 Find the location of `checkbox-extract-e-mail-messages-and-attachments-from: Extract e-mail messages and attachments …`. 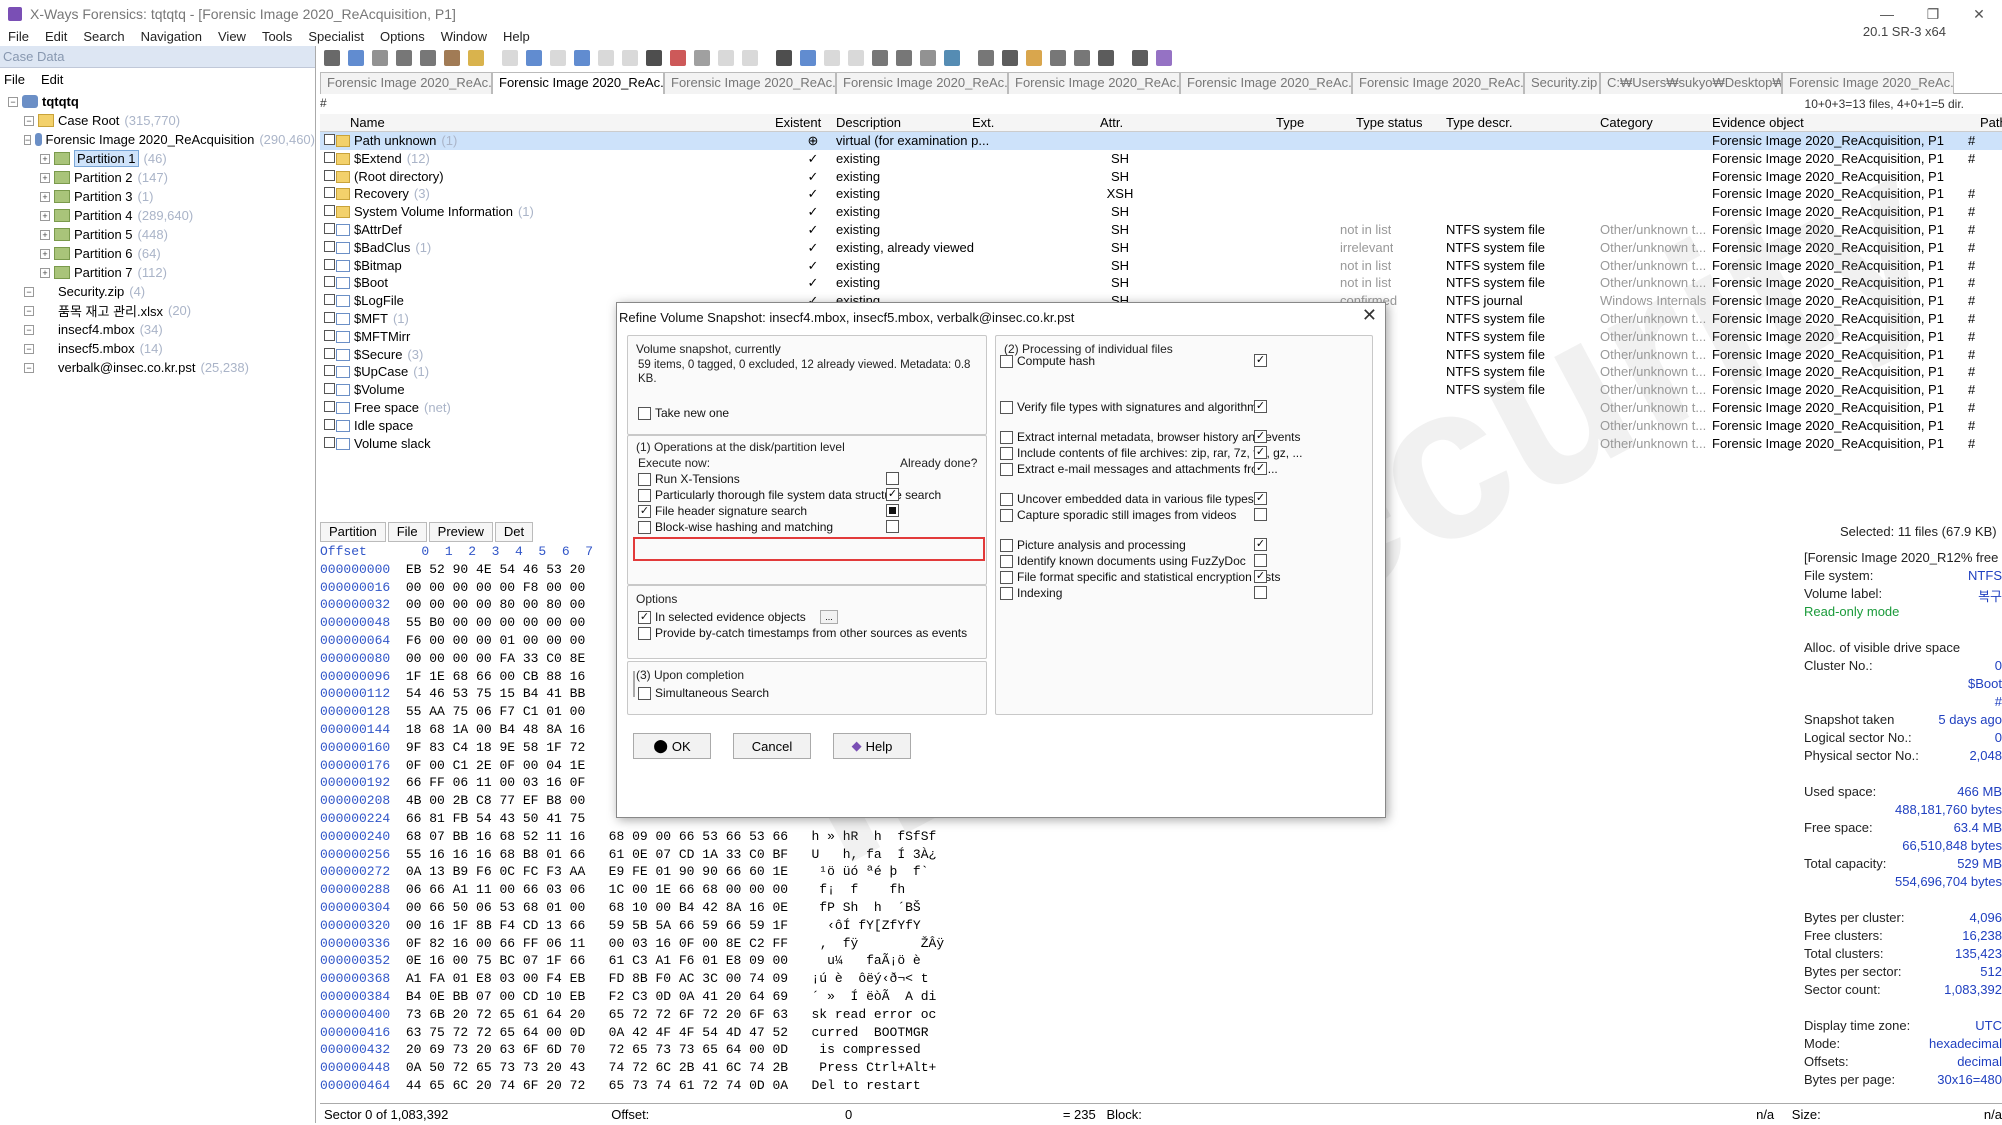

checkbox-extract-e-mail-messages-and-attachments-from: Extract e-mail messages and attachments … is located at coordinates (1139, 469).